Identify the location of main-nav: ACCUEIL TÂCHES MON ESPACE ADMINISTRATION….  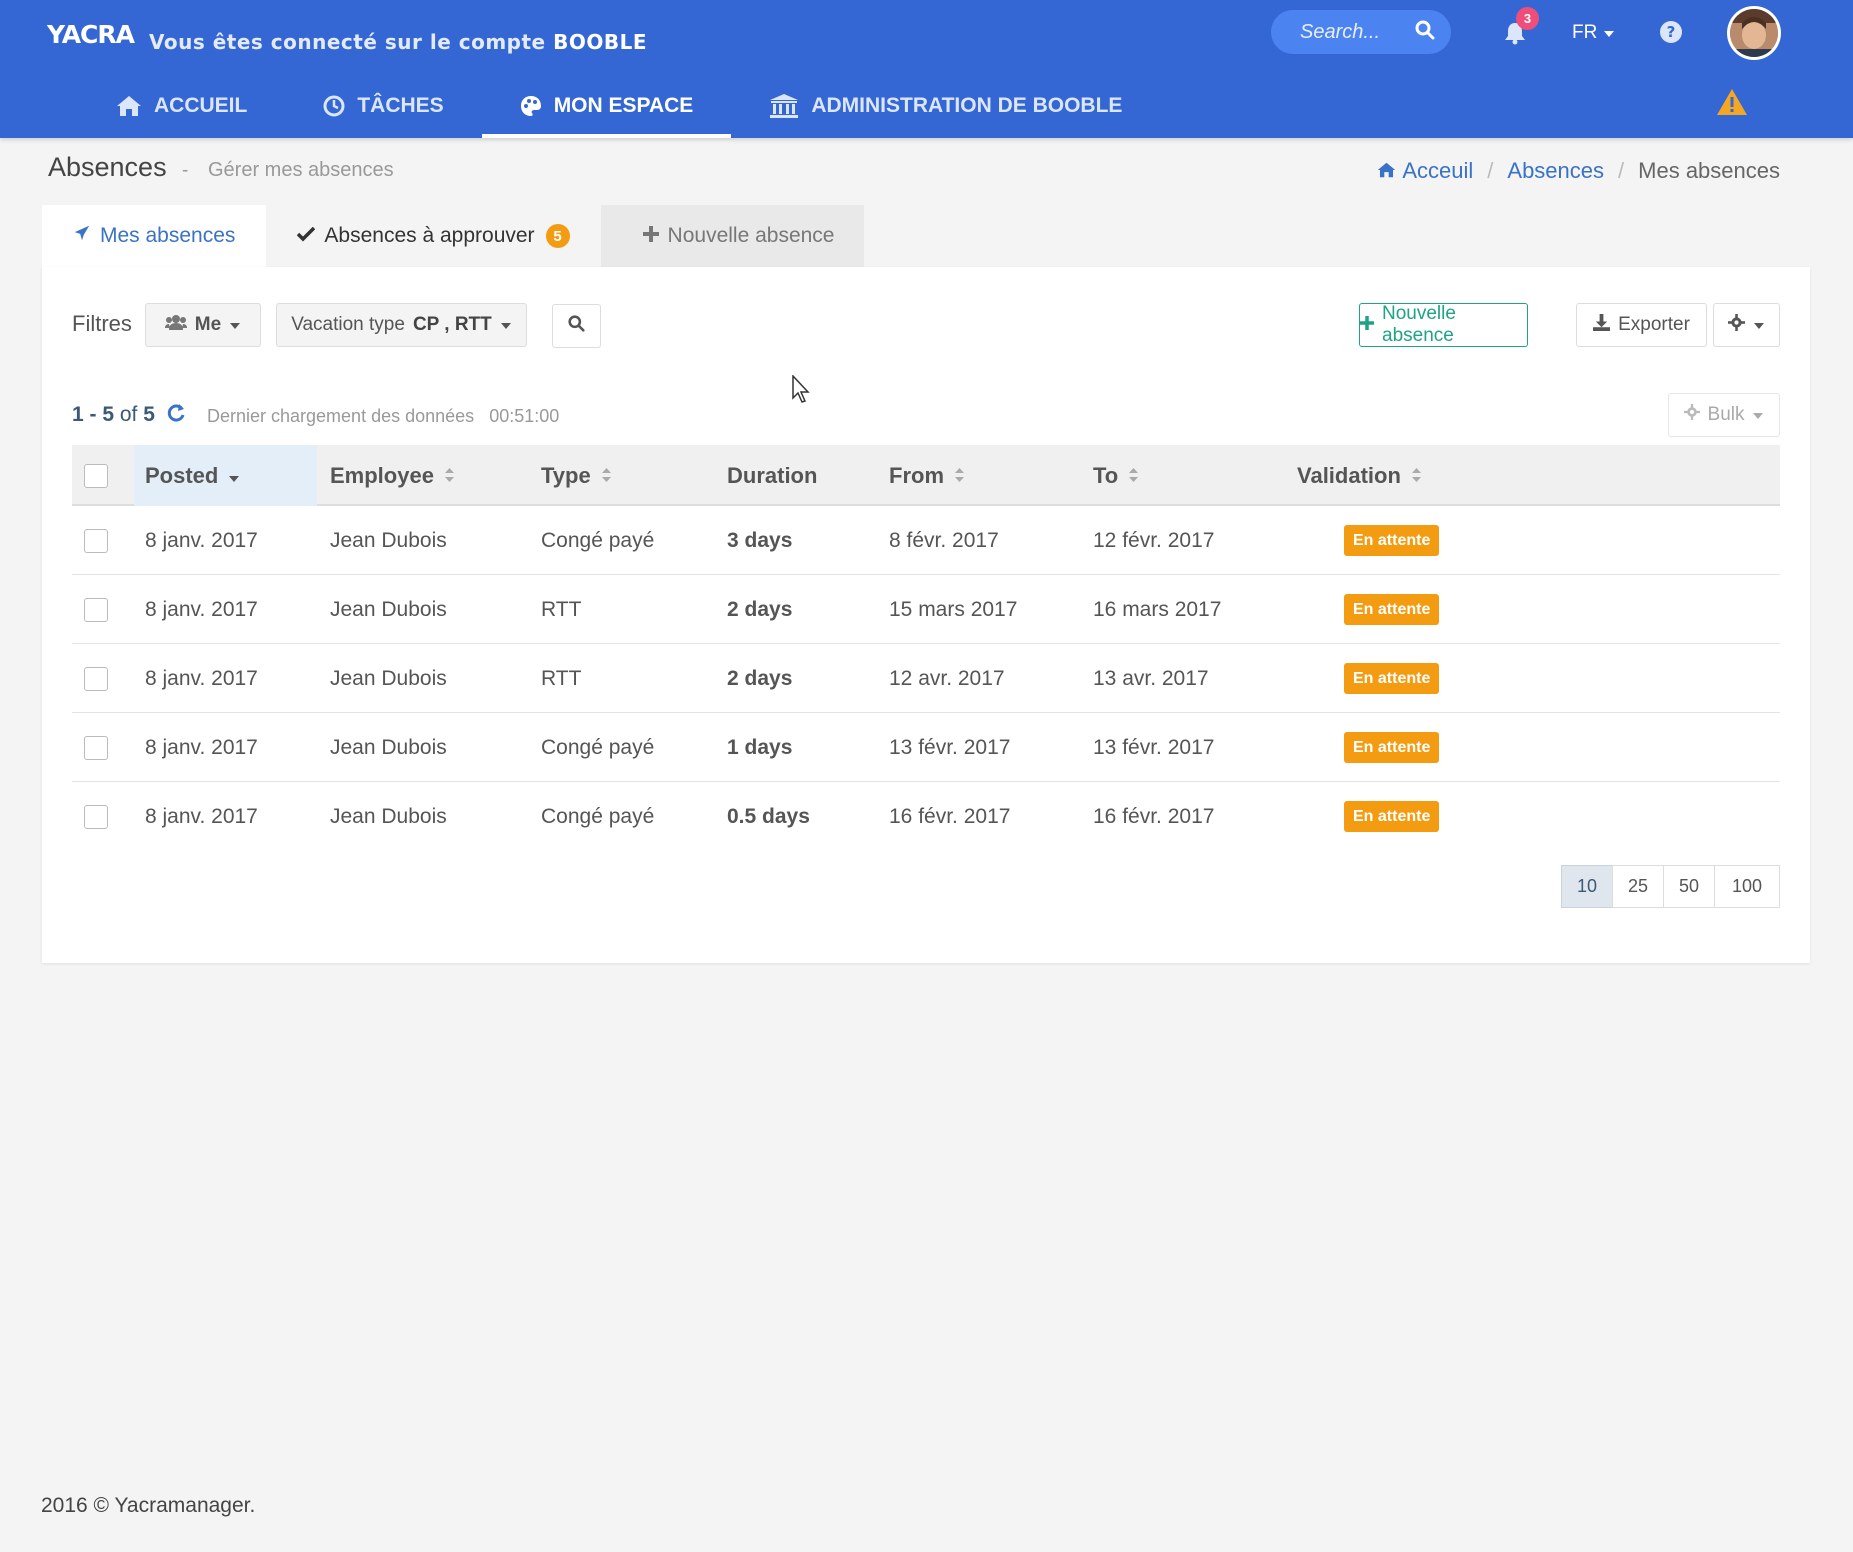
(619, 106).